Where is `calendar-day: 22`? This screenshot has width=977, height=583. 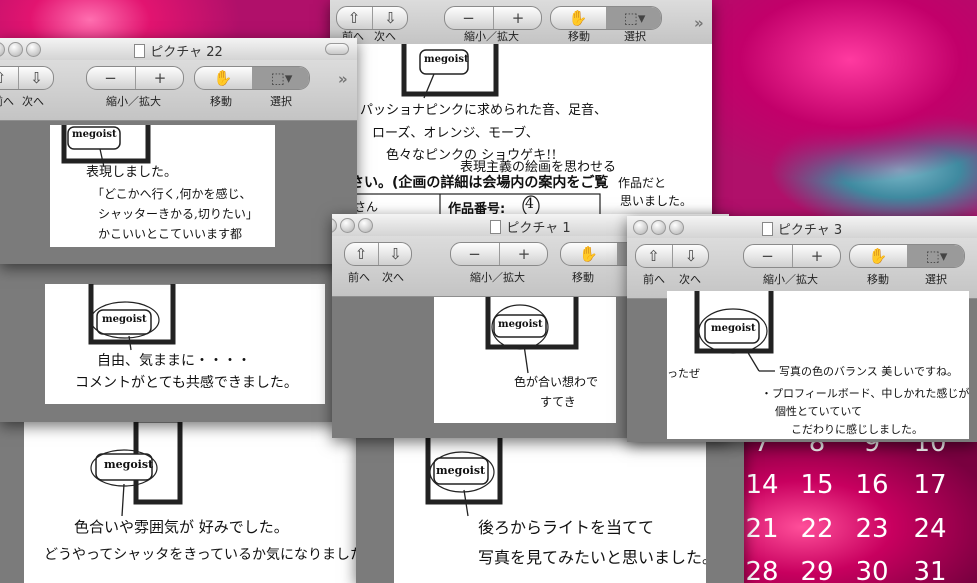
calendar-day: 22 is located at coordinates (817, 529).